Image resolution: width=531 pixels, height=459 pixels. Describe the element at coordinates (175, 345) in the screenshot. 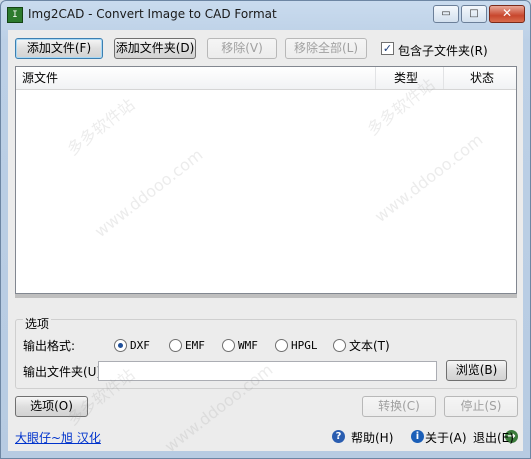

I see `format-emf-radio` at that location.